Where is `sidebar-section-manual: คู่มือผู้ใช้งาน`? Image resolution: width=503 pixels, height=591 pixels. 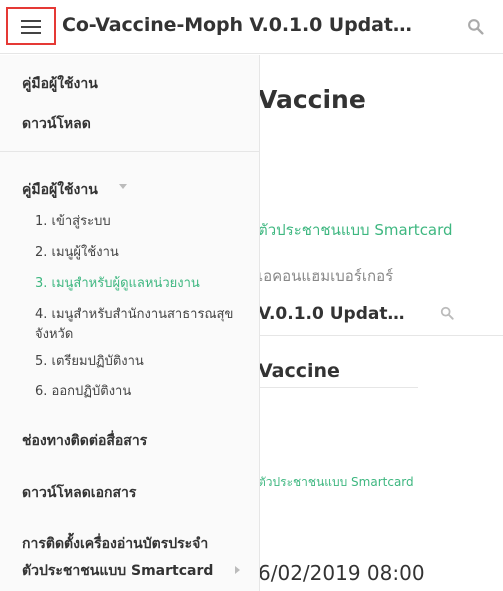 sidebar-section-manual: คู่มือผู้ใช้งาน is located at coordinates (60, 190).